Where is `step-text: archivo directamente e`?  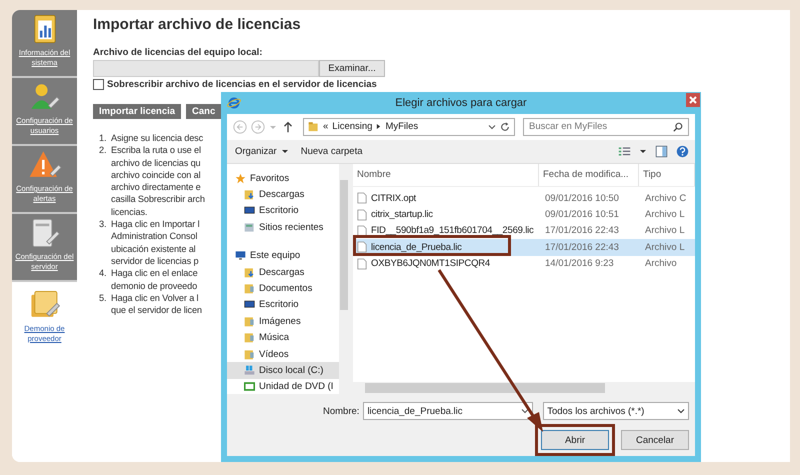 step-text: archivo directamente e is located at coordinates (156, 187).